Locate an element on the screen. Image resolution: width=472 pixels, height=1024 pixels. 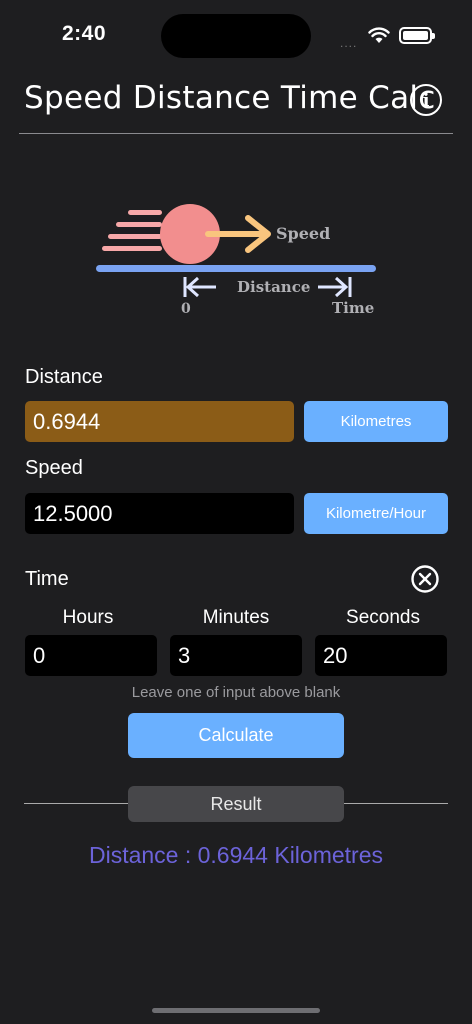
zero-label: 0 is located at coordinates (186, 309).